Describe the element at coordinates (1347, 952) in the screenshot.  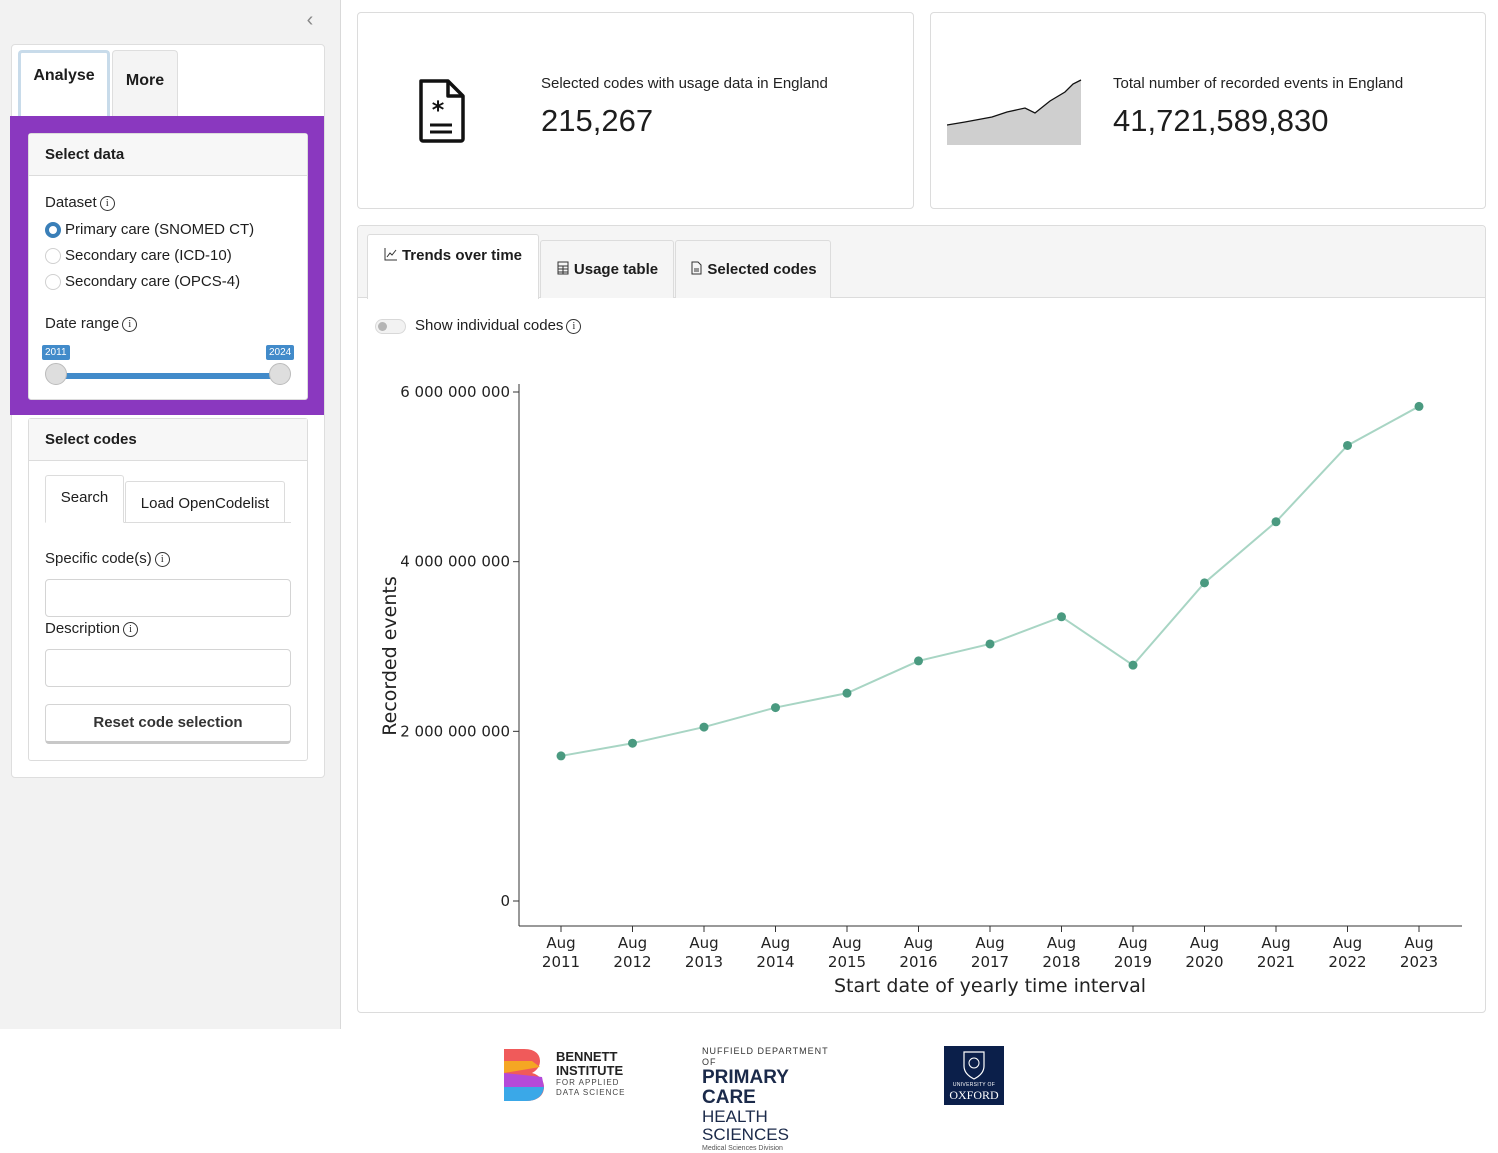
I see `x-tick-label: Aug 2022` at that location.